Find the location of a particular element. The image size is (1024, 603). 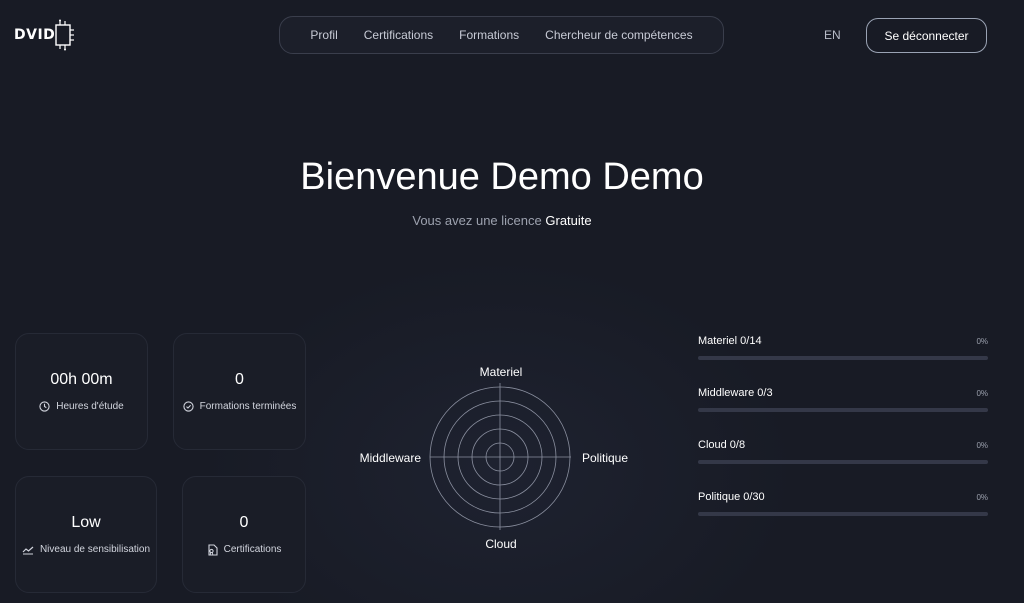

logo: DVID is located at coordinates (44, 35).